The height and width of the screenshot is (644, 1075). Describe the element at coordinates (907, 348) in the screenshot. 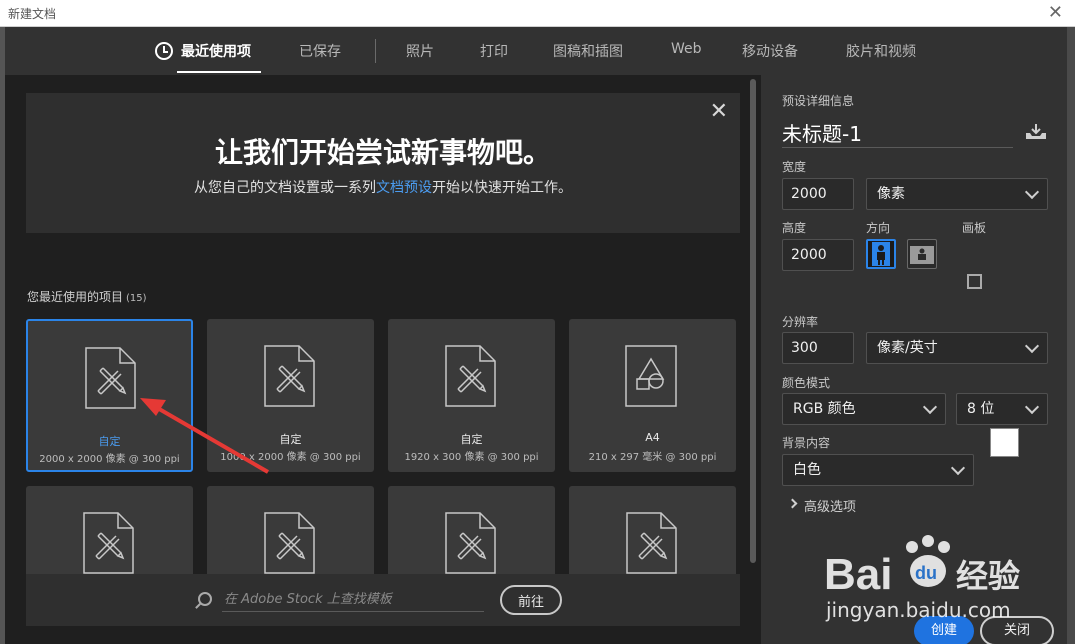

I see `resolution-unit-value: 像素/英寸` at that location.